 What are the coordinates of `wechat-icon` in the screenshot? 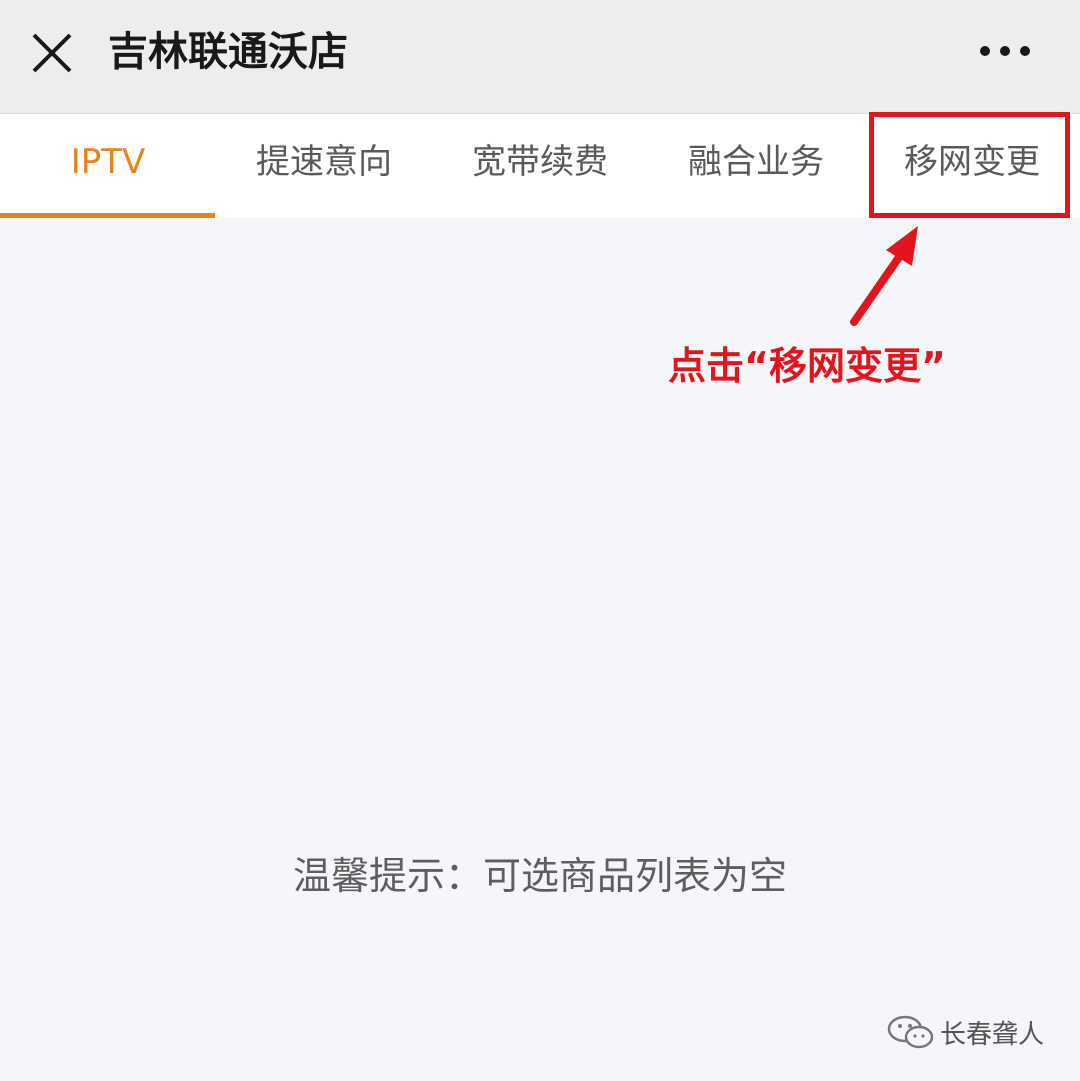 It's located at (910, 1032).